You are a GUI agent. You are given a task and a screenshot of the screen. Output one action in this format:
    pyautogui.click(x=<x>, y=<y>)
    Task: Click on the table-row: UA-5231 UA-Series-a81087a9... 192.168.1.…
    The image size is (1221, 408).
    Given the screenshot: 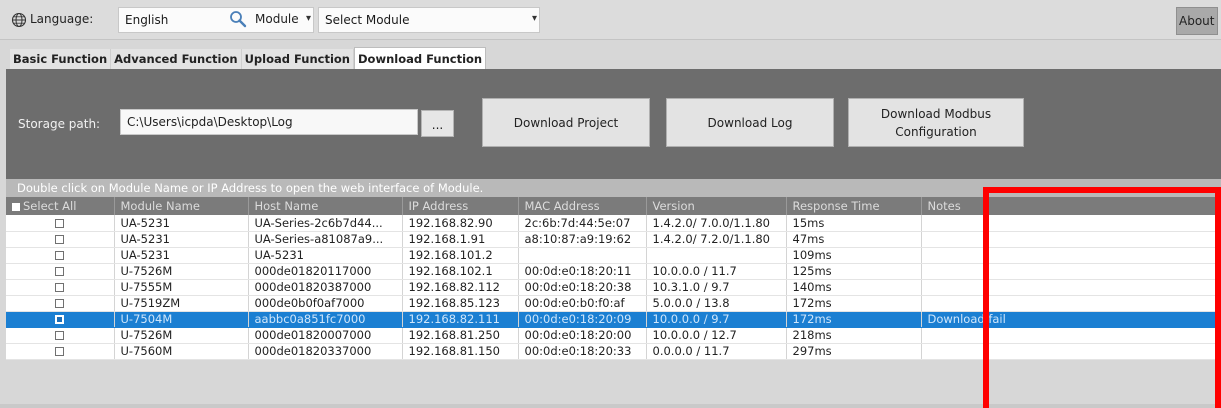 What is the action you would take?
    pyautogui.click(x=613, y=239)
    